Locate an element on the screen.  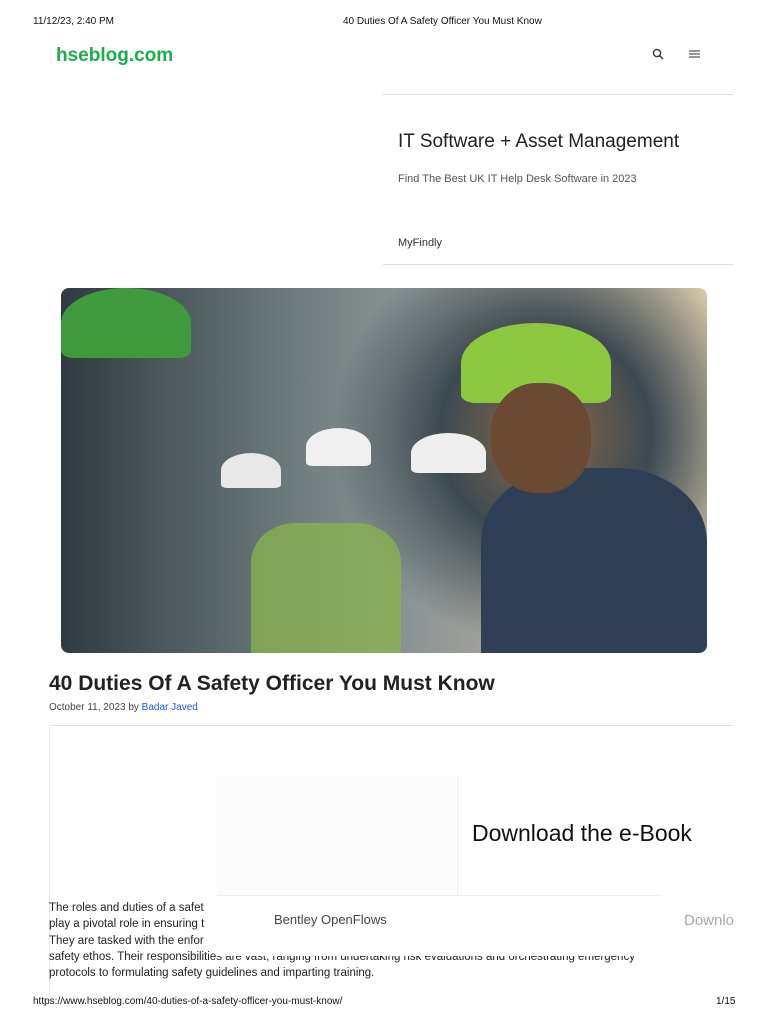
ad-overlay-headline: Download the e-Book is located at coordinates (582, 833).